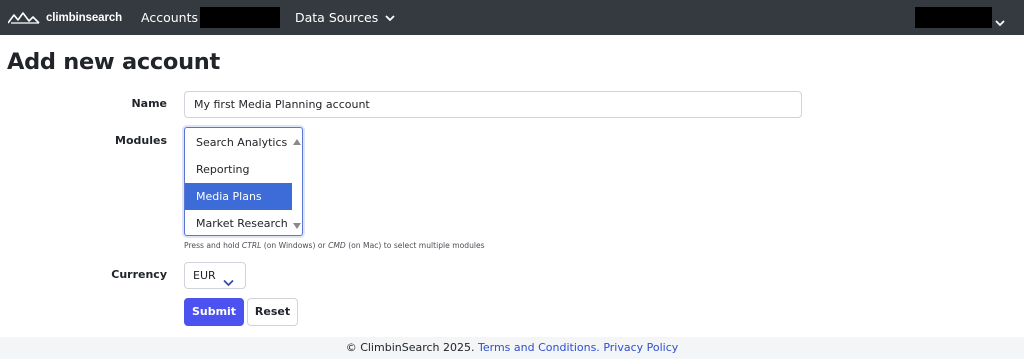 This screenshot has height=359, width=1024. I want to click on currency-value: EUR, so click(204, 275).